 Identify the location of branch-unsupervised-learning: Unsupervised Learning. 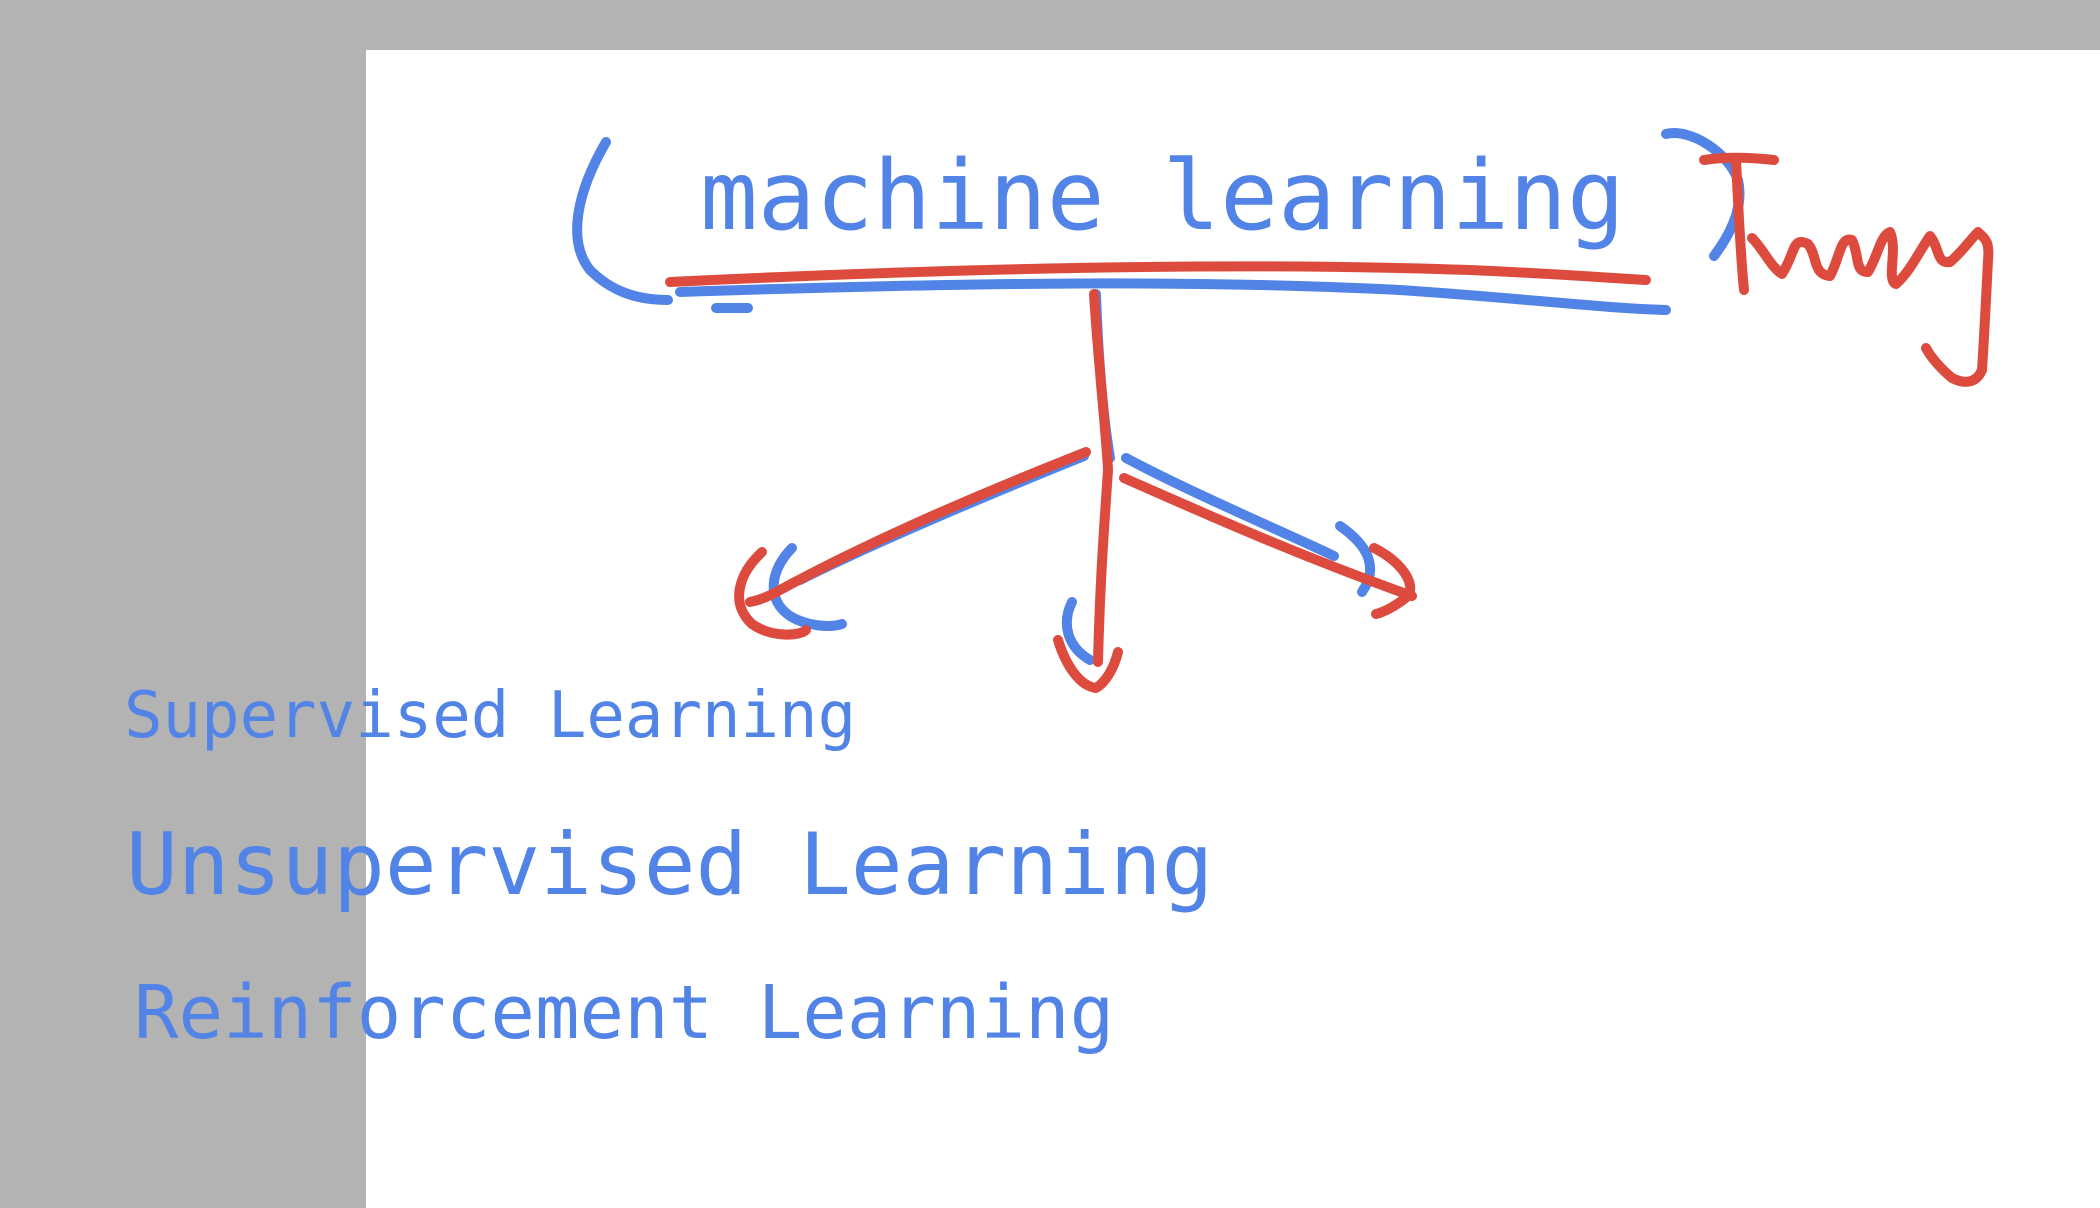
(670, 865).